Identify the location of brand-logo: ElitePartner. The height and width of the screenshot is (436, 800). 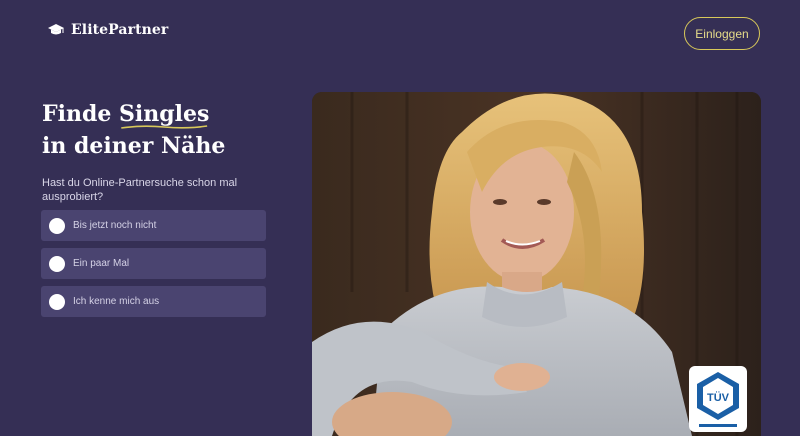
(107, 30).